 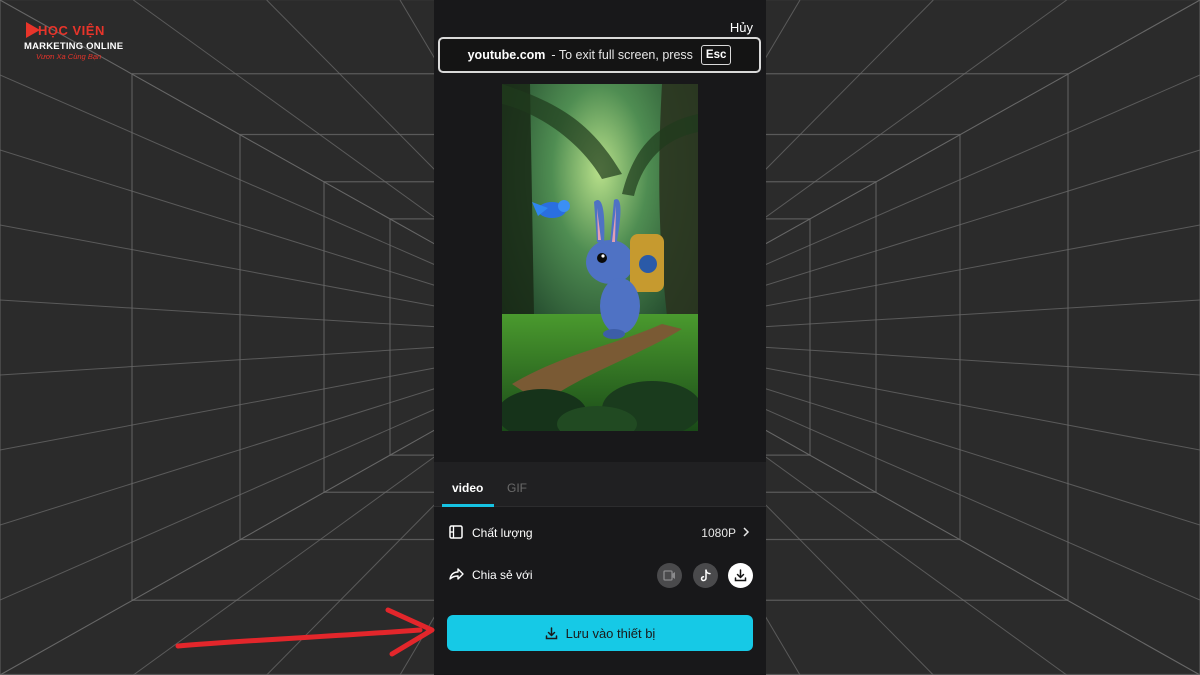 I want to click on quality-setting-row: Chất lượng 1080P, so click(x=600, y=533).